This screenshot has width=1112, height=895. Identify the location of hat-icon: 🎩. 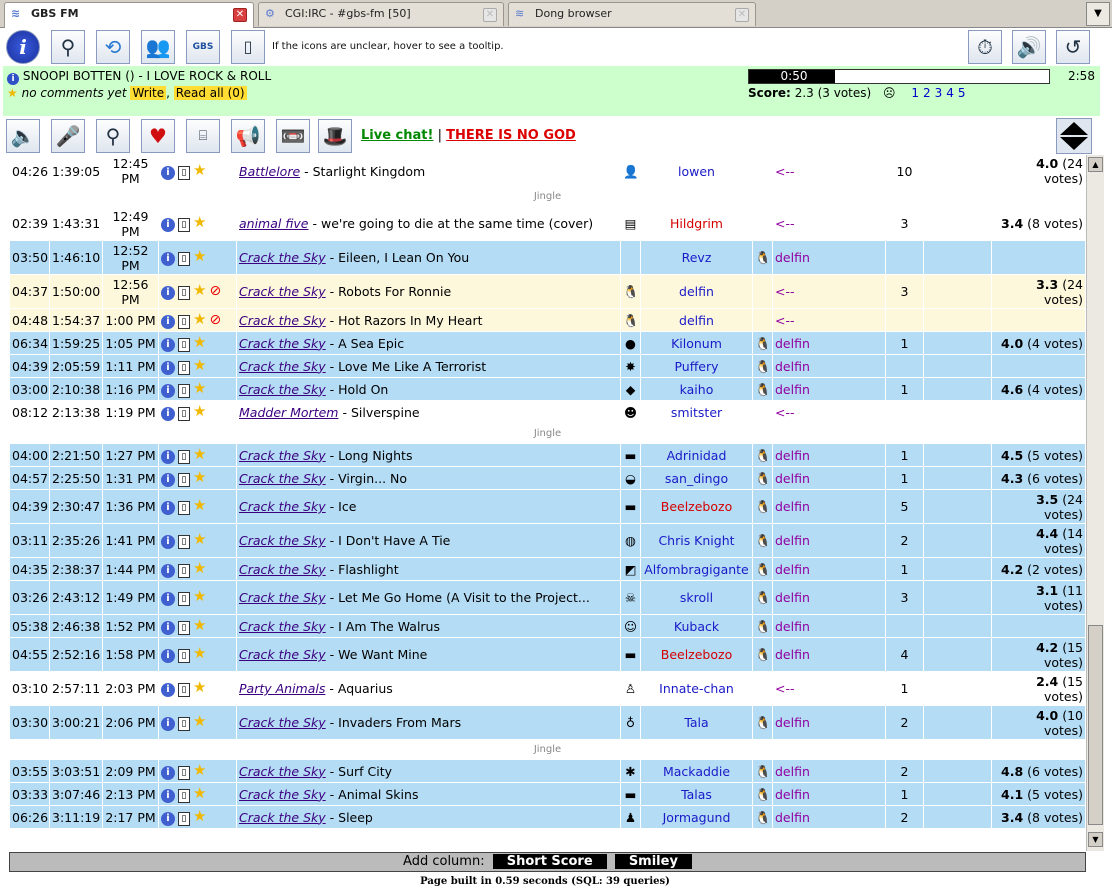
(335, 136).